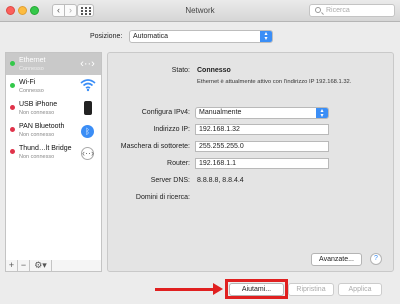 The height and width of the screenshot is (304, 400). Describe the element at coordinates (27, 82) in the screenshot. I see `service-name: Wi-Fi` at that location.